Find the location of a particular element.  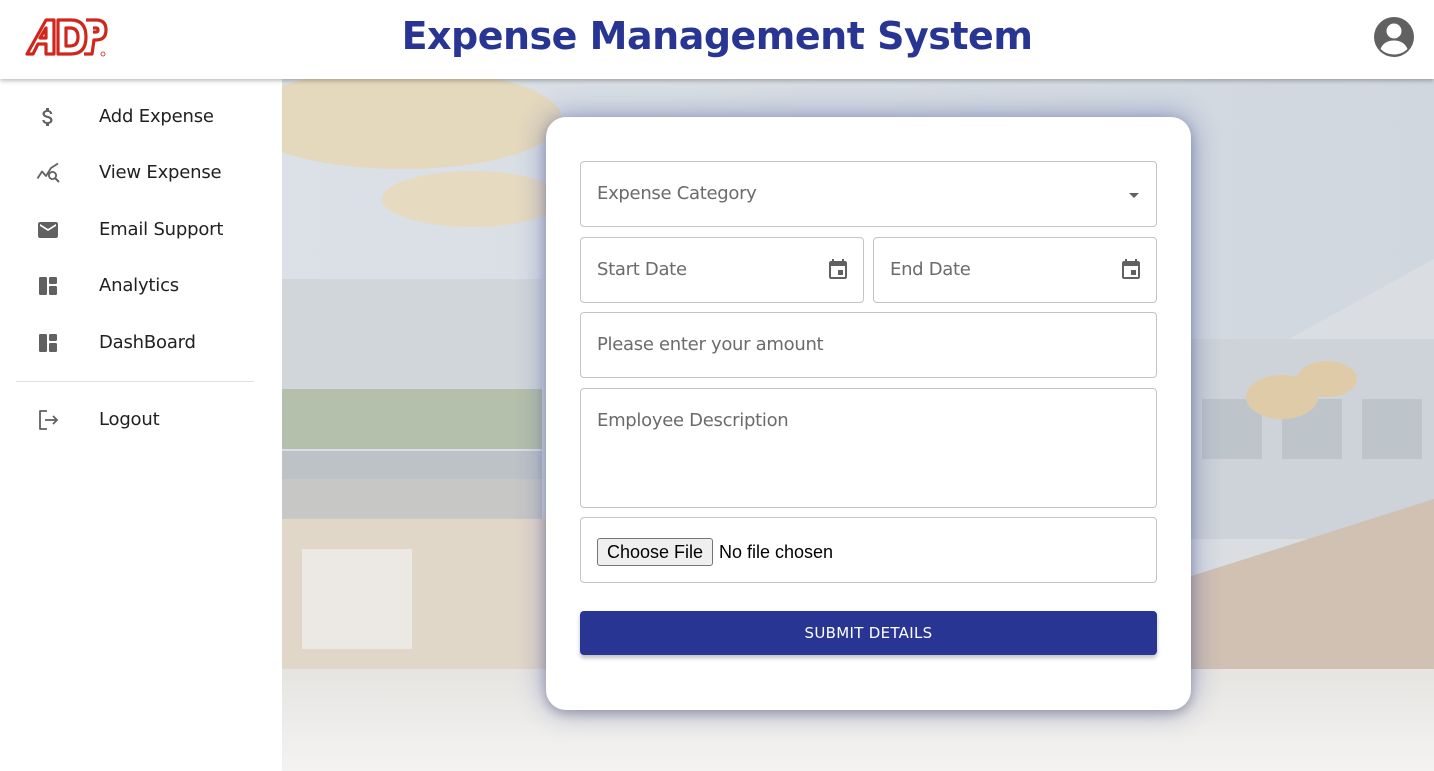

sidebar-divider is located at coordinates (135, 381).